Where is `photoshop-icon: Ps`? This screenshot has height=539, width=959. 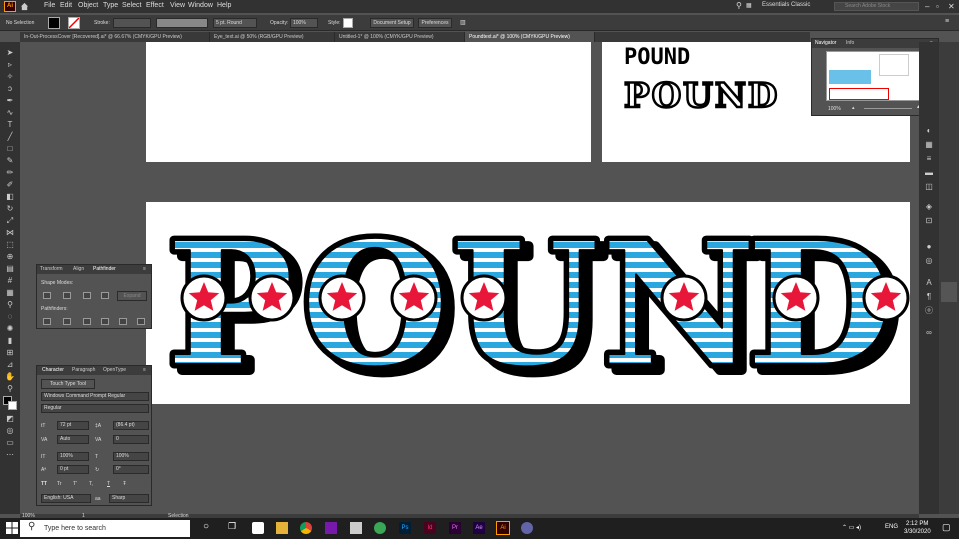 photoshop-icon: Ps is located at coordinates (405, 528).